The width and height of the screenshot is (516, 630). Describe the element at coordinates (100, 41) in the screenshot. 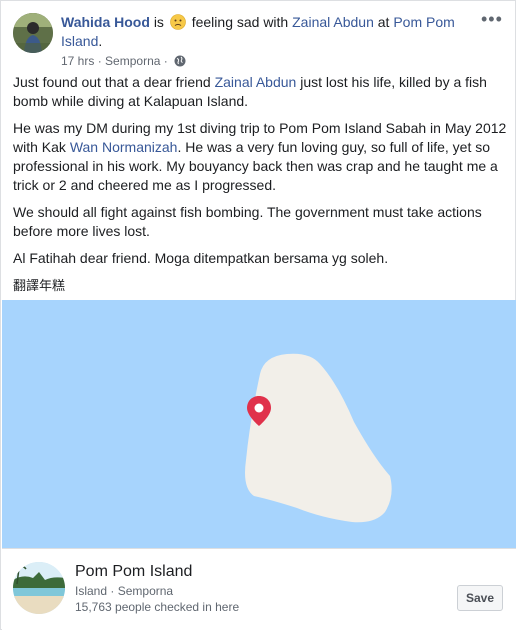

I see `location-suffix: .` at that location.